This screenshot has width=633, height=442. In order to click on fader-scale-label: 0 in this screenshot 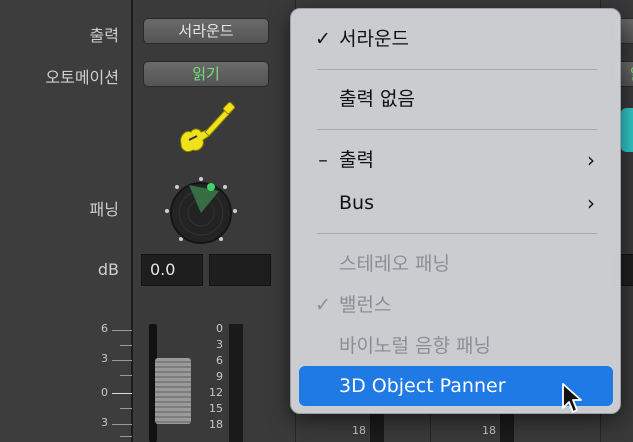, I will do `click(104, 392)`.